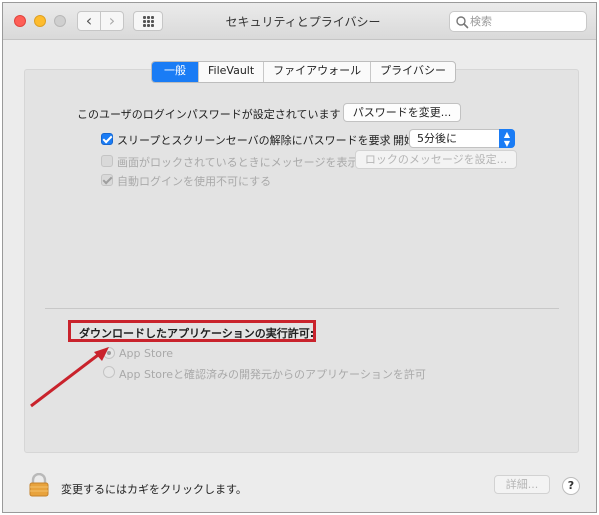 The height and width of the screenshot is (515, 599). I want to click on help-button: ?, so click(571, 486).